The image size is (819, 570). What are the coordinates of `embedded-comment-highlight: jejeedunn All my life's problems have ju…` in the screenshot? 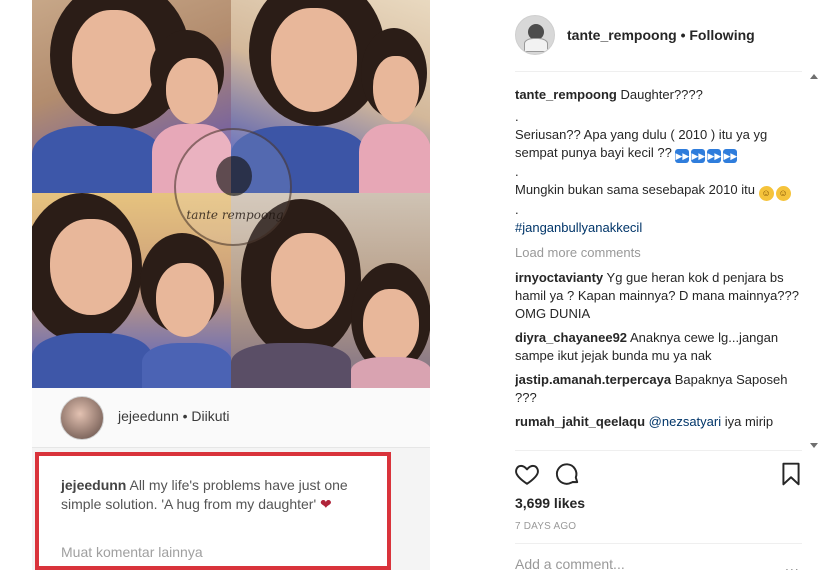 It's located at (213, 511).